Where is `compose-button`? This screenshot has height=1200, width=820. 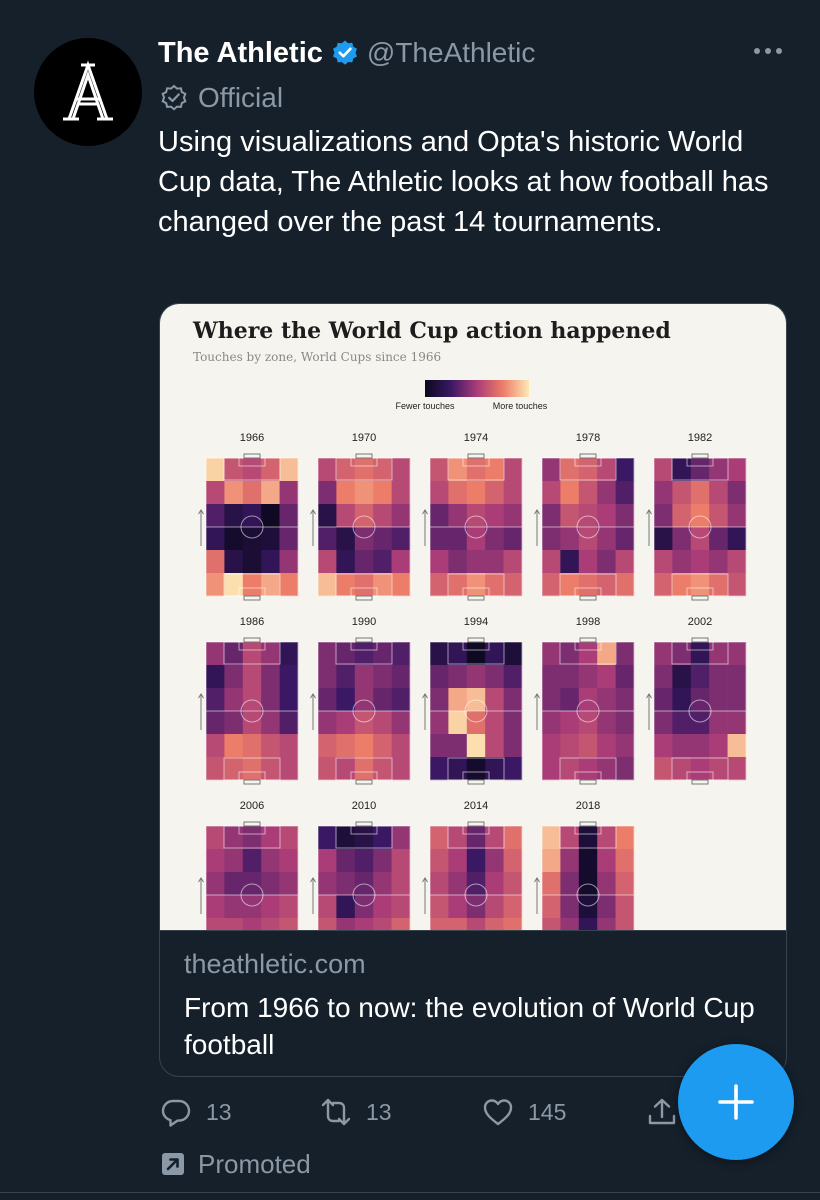 compose-button is located at coordinates (736, 1102).